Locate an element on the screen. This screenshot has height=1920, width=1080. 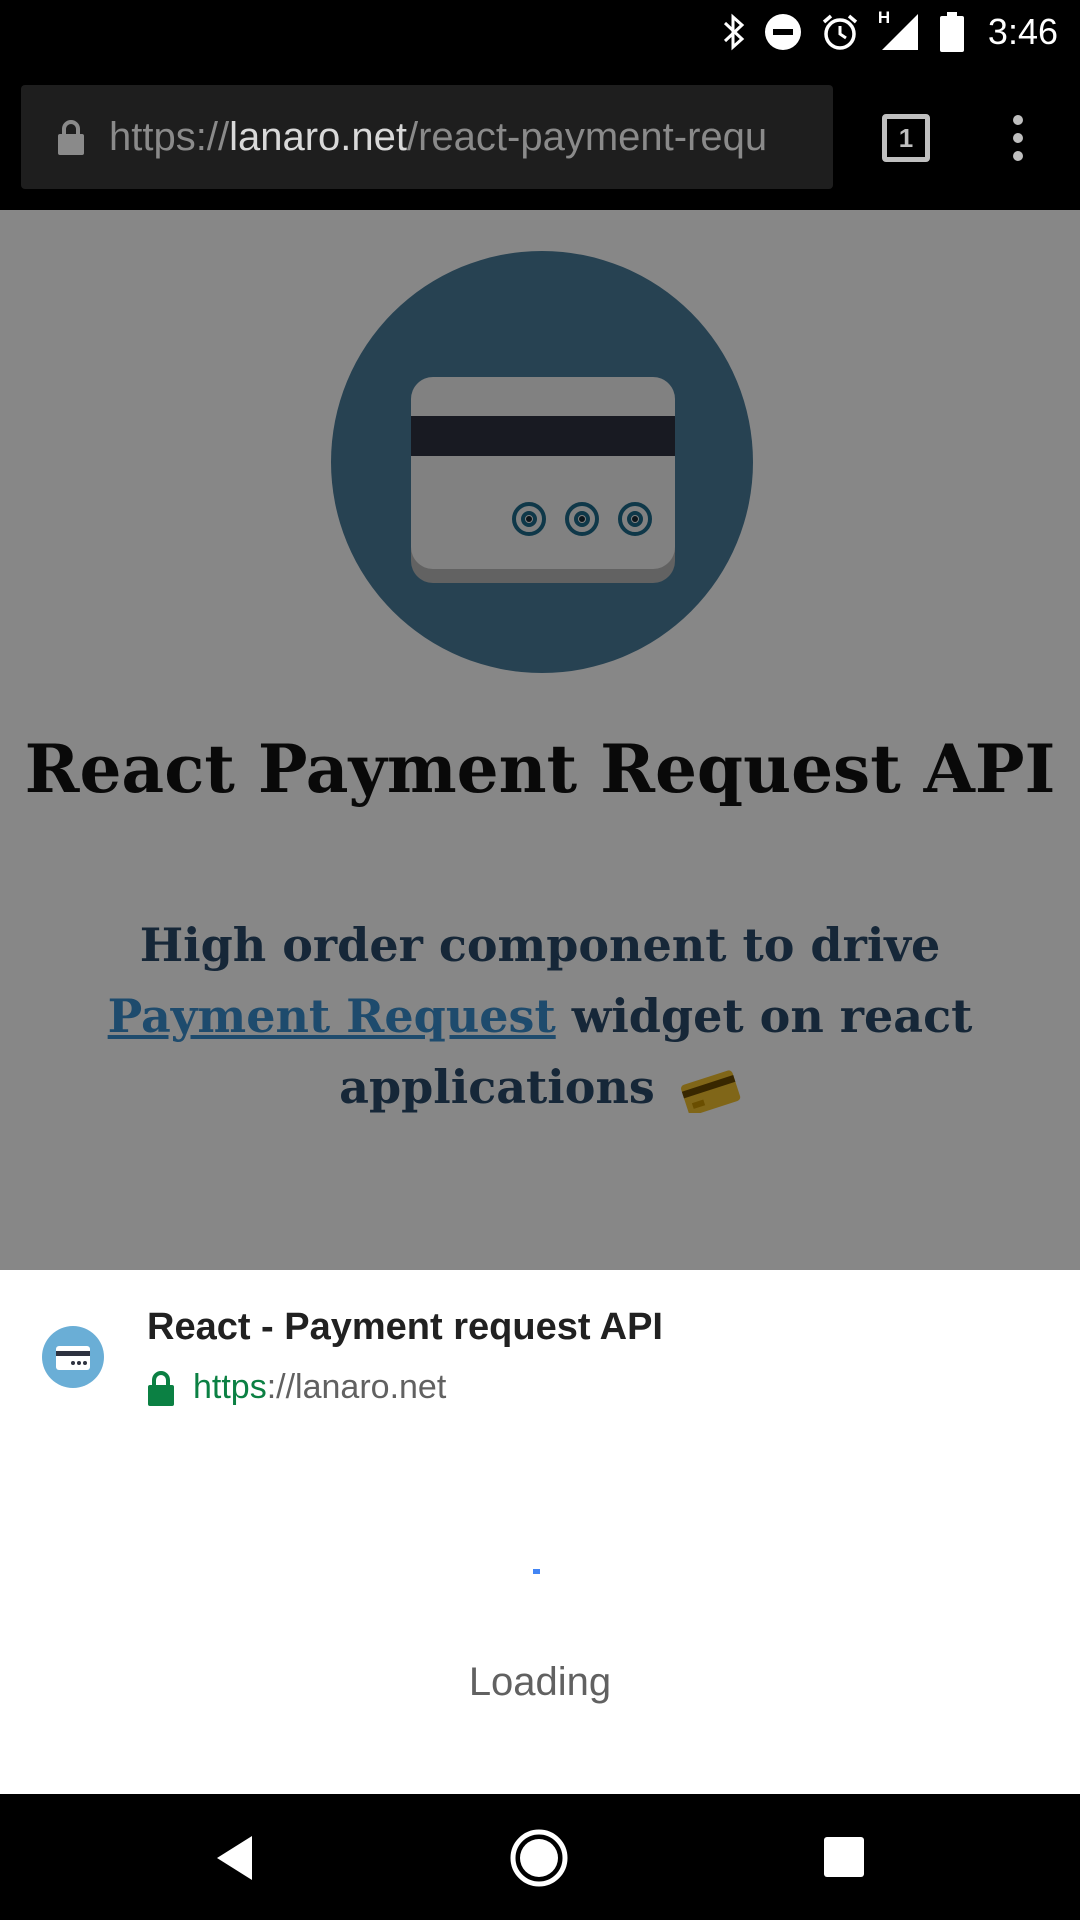
loading-text: Loading is located at coordinates (540, 1682).